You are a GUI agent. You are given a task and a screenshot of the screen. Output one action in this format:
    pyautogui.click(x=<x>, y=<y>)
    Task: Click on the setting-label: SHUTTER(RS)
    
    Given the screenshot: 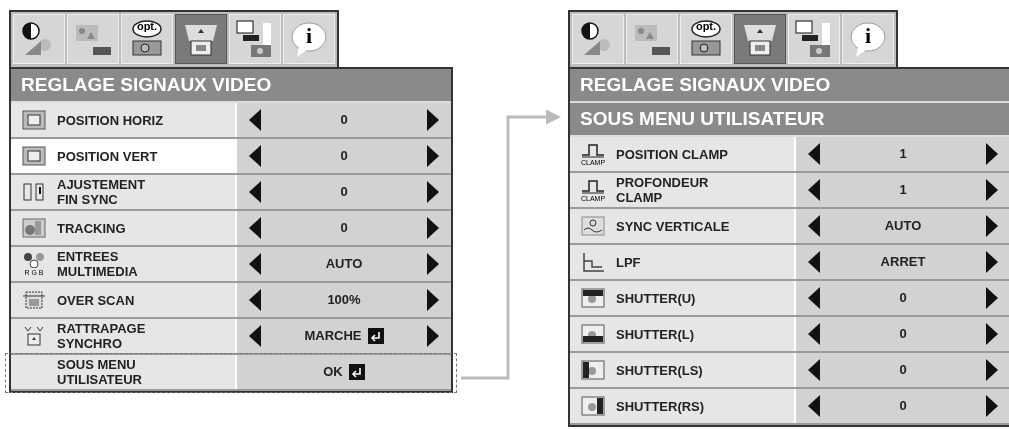 What is the action you would take?
    pyautogui.click(x=660, y=406)
    